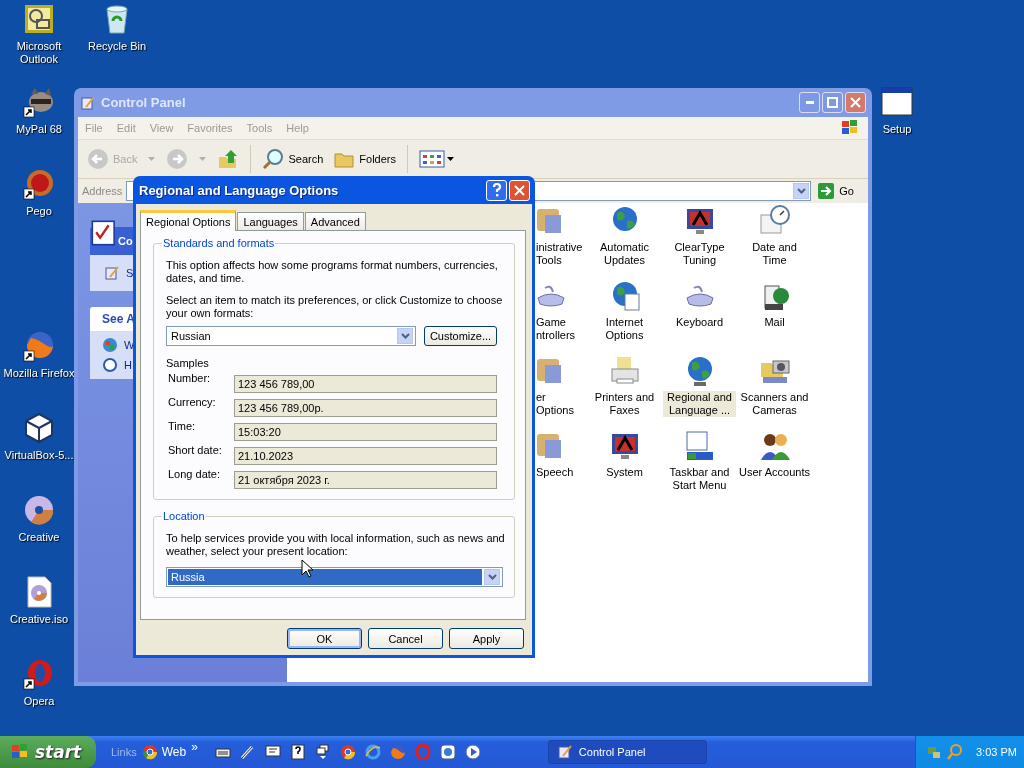 The width and height of the screenshot is (1024, 768). Describe the element at coordinates (365, 456) in the screenshot. I see `sample-value-field: 21.10.2023` at that location.